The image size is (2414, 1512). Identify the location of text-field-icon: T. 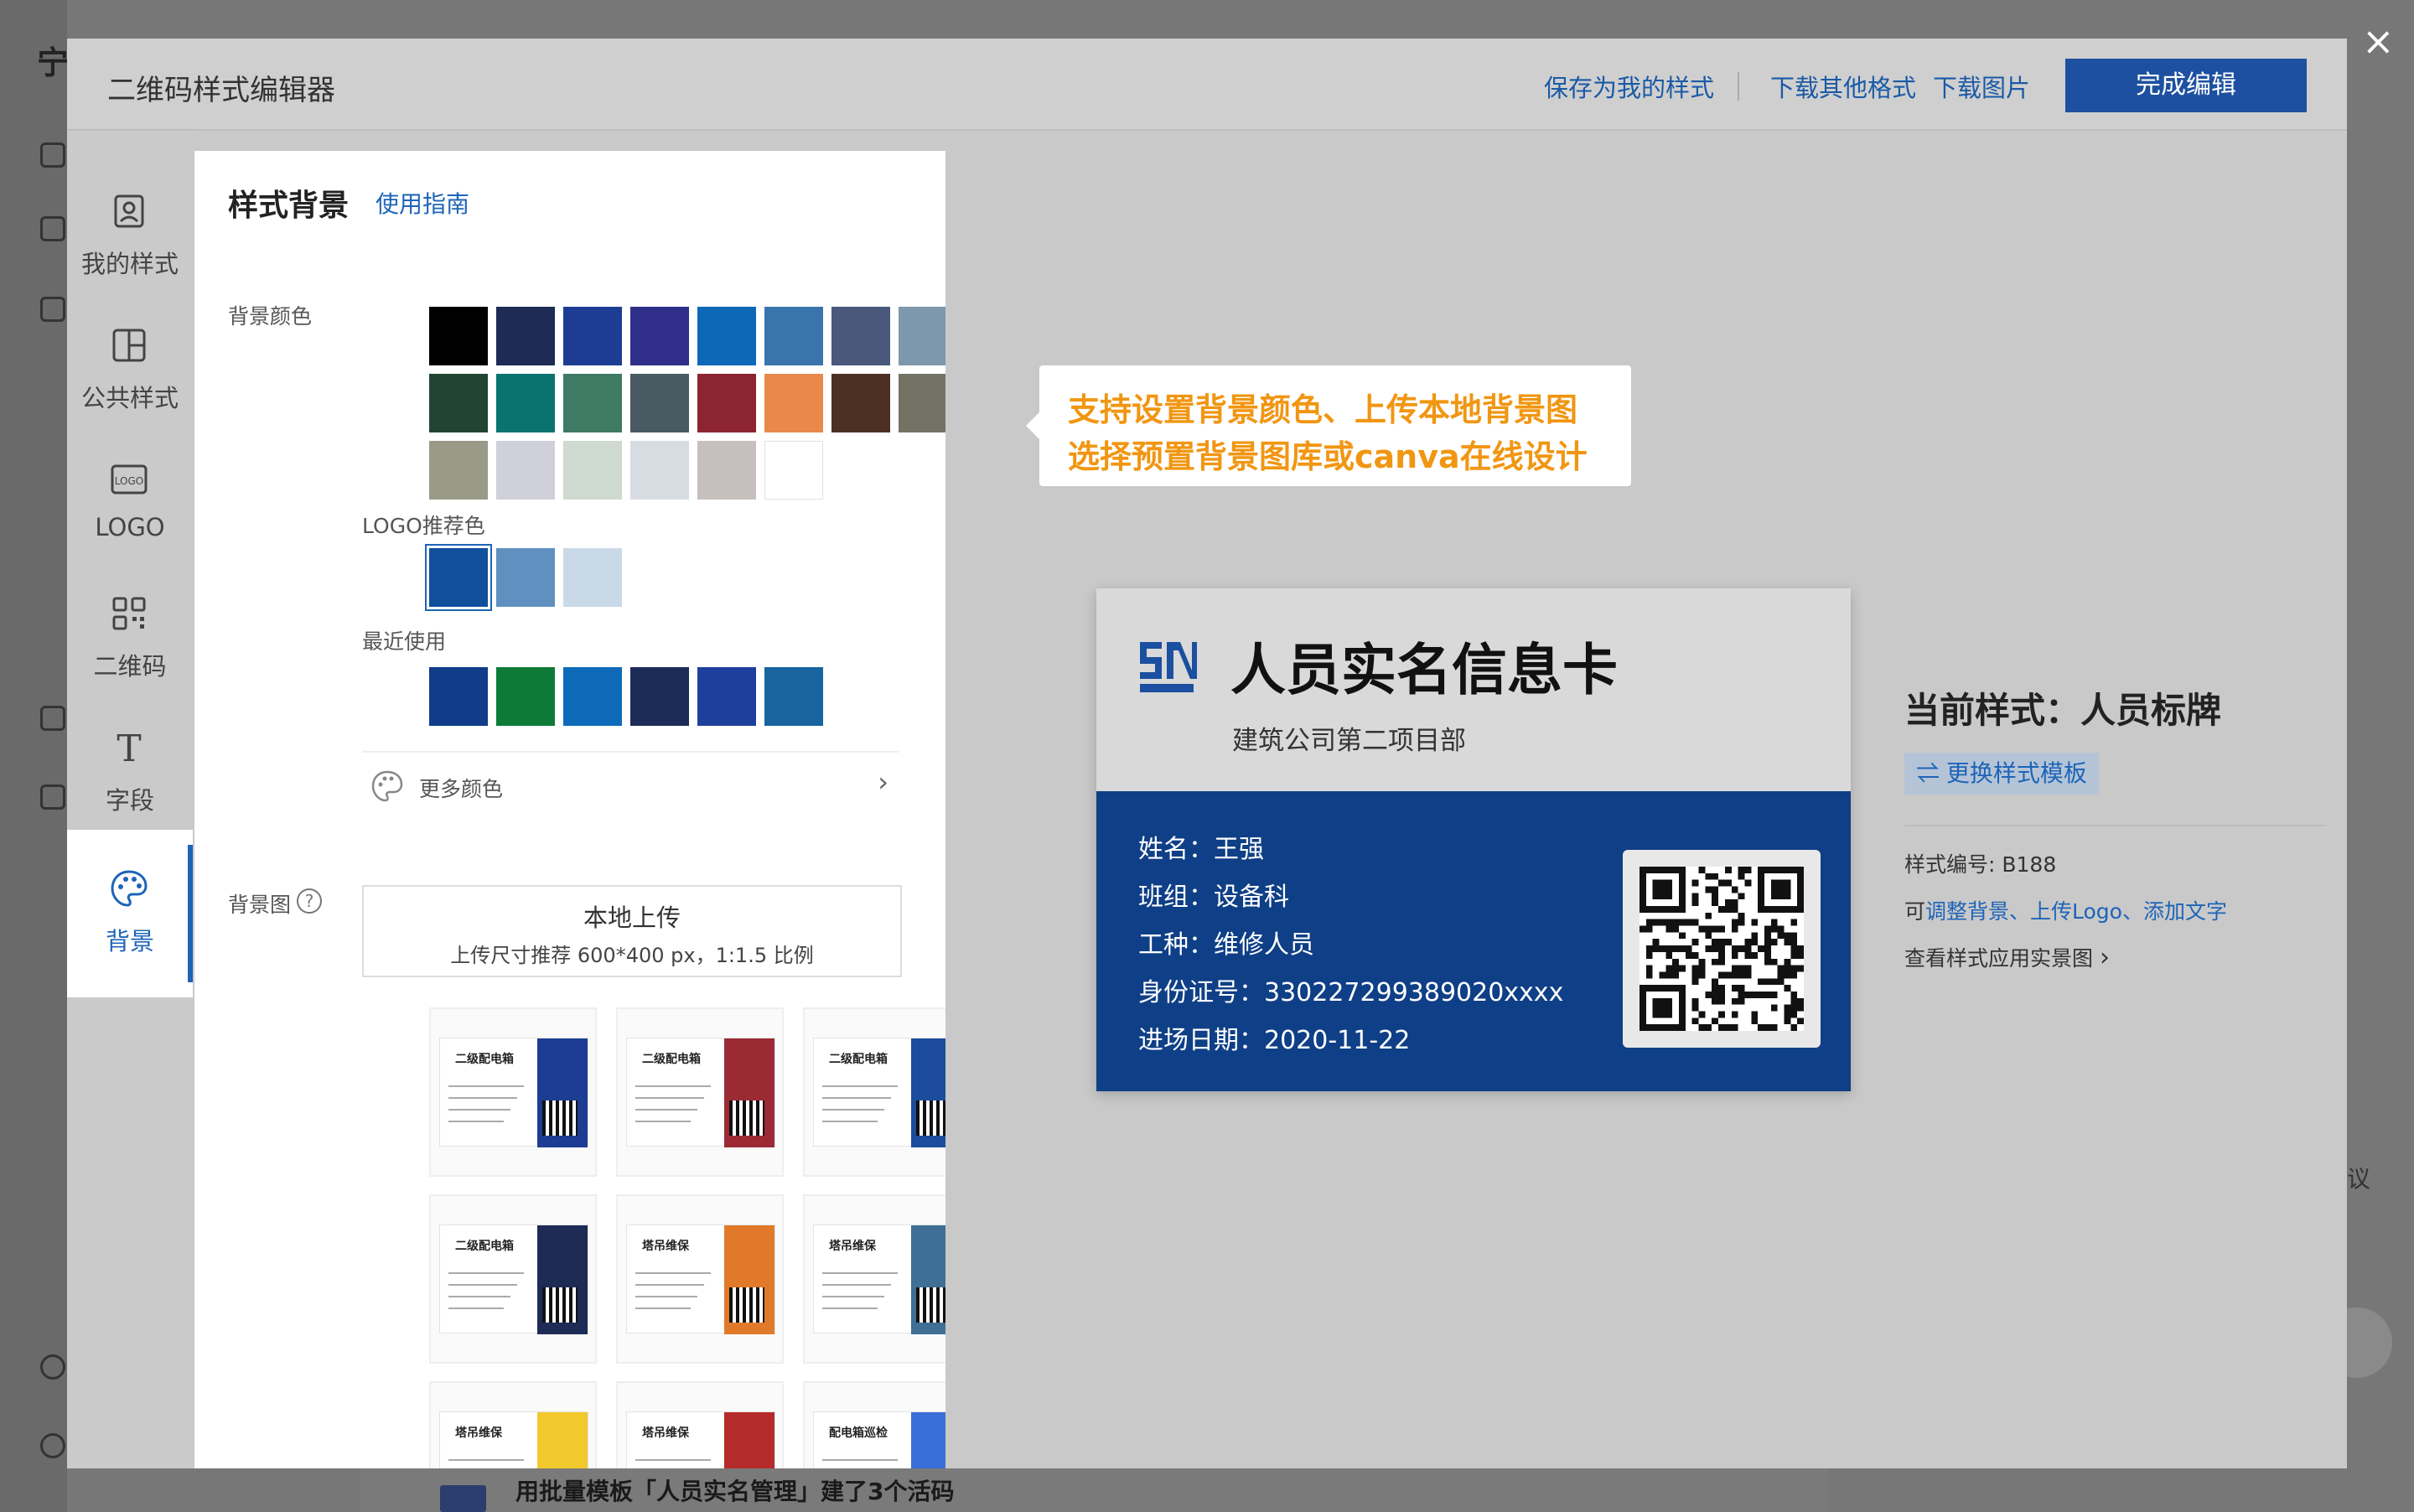
(129, 748).